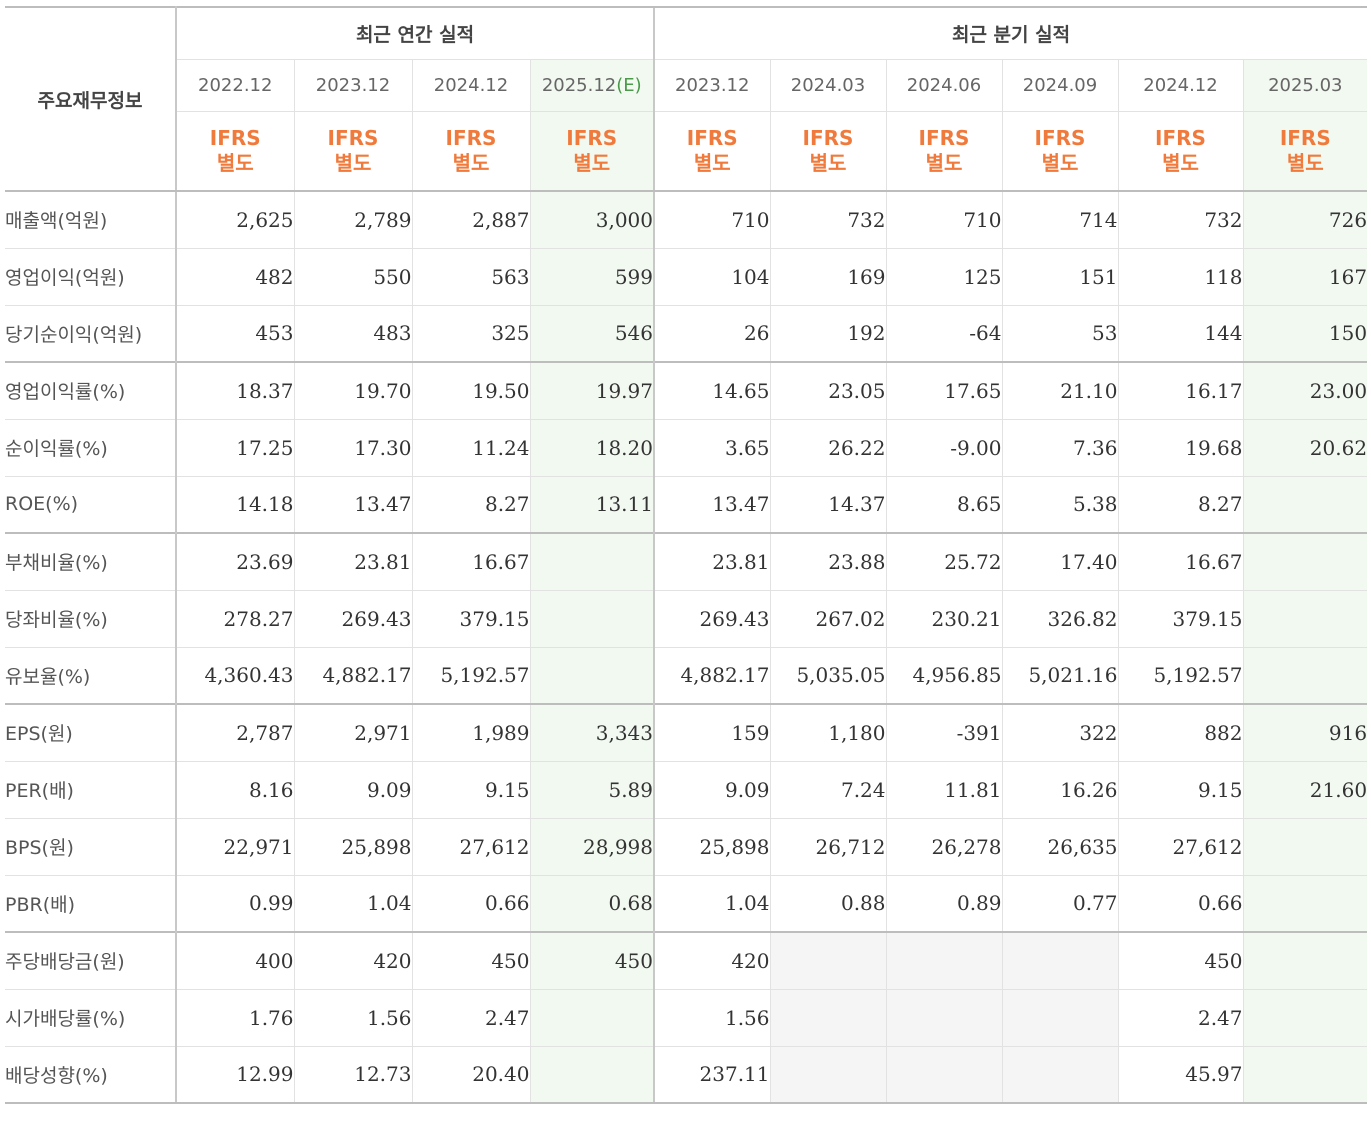 This screenshot has height=1126, width=1371. What do you see at coordinates (1059, 220) in the screenshot?
I see `value-cell: 714` at bounding box center [1059, 220].